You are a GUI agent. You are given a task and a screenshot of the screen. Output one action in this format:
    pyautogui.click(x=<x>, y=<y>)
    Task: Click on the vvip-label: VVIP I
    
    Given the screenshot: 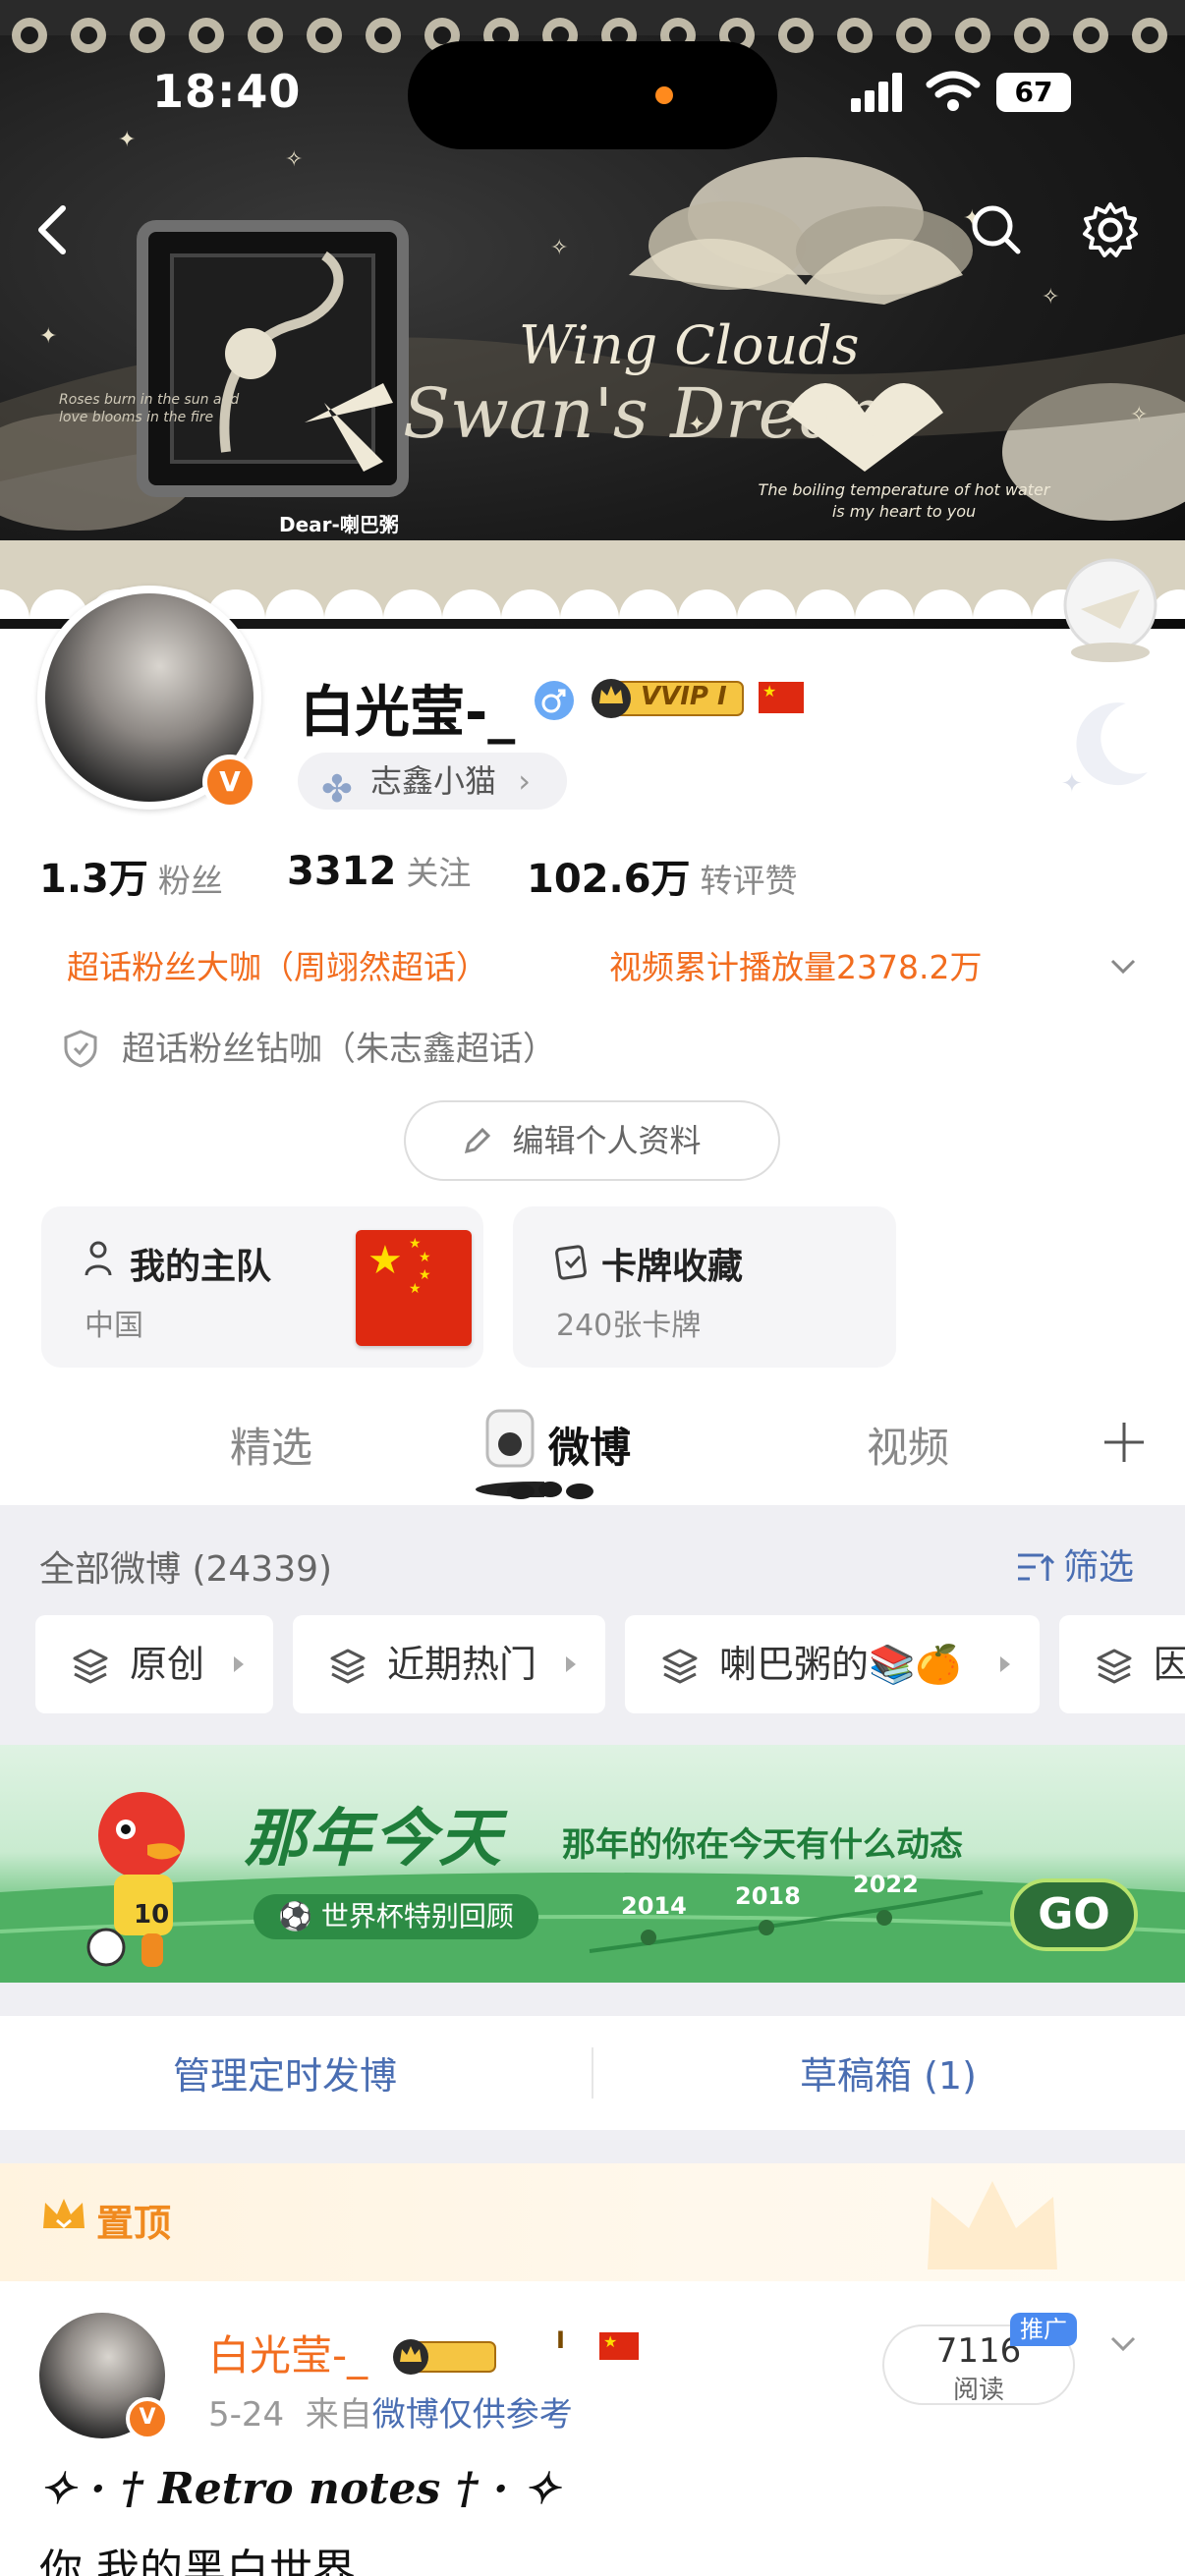 What is the action you would take?
    pyautogui.click(x=684, y=696)
    